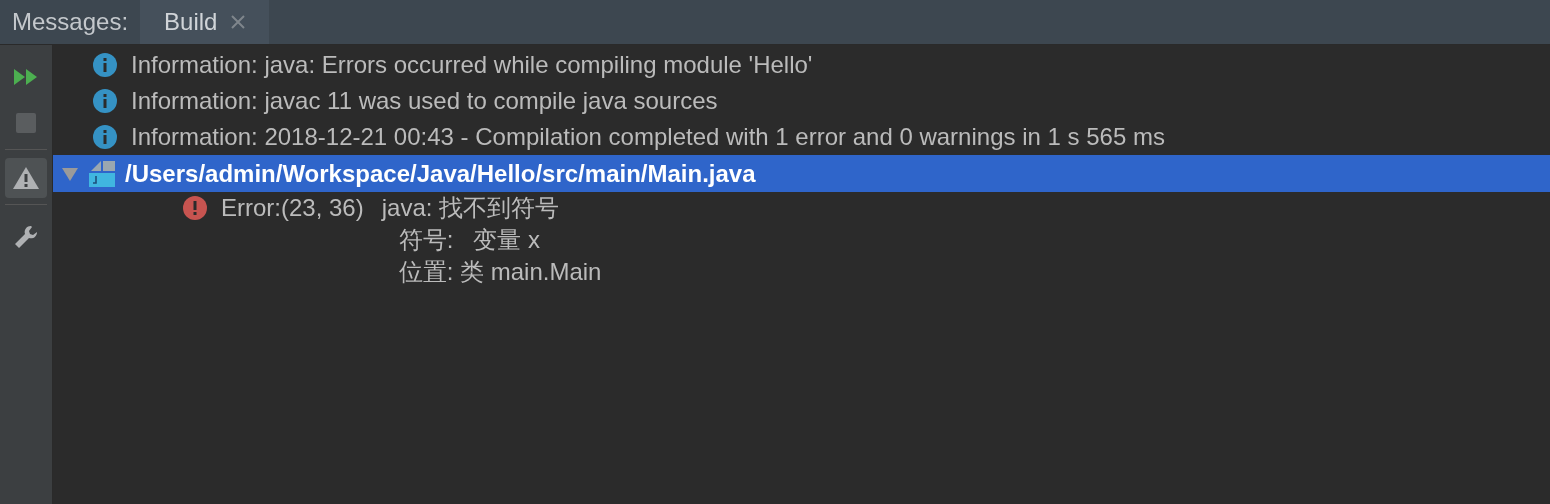  I want to click on panel-title: Messages:, so click(70, 22).